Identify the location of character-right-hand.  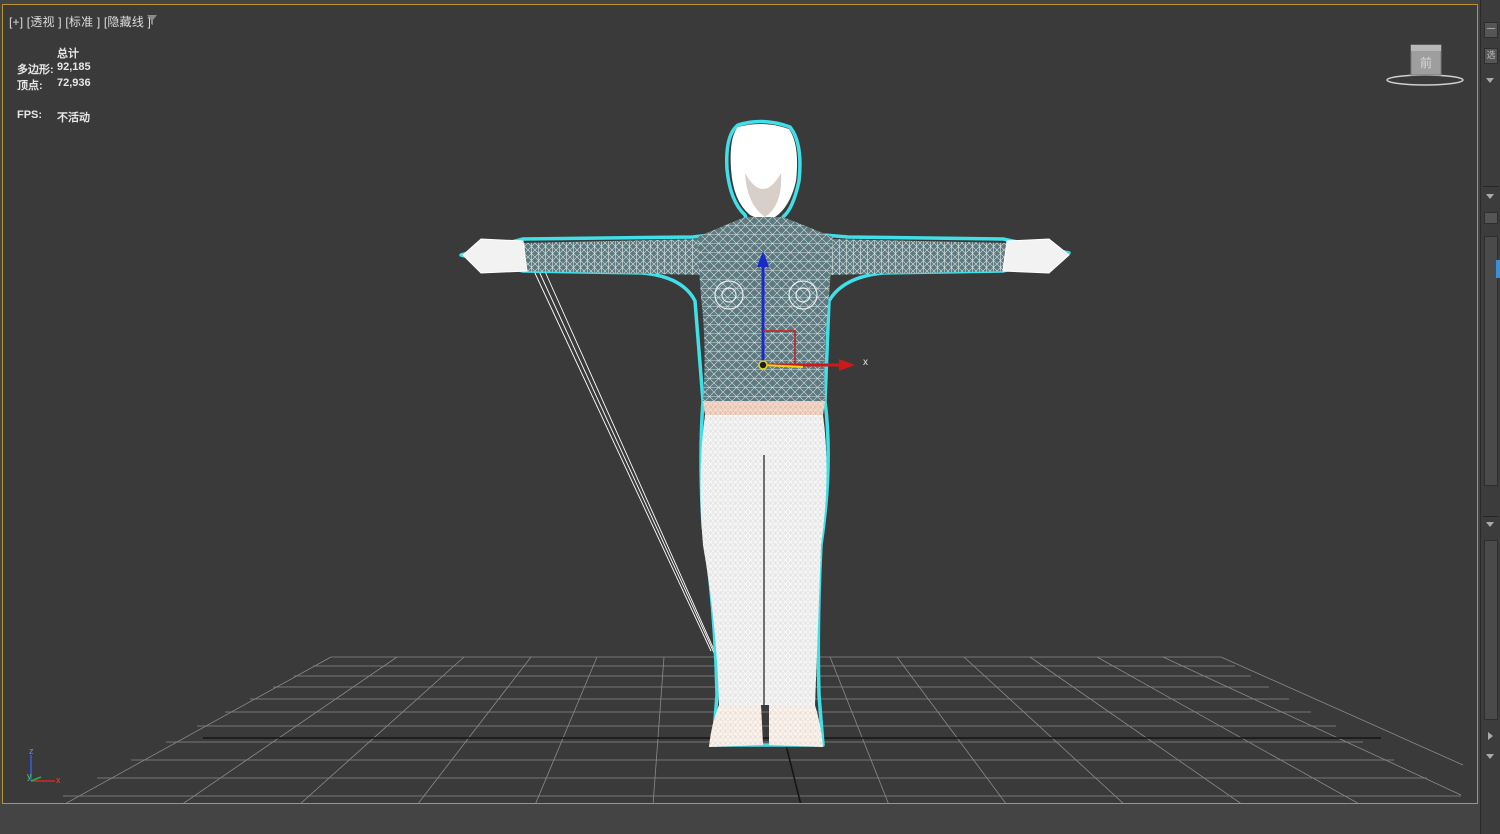
(1036, 256).